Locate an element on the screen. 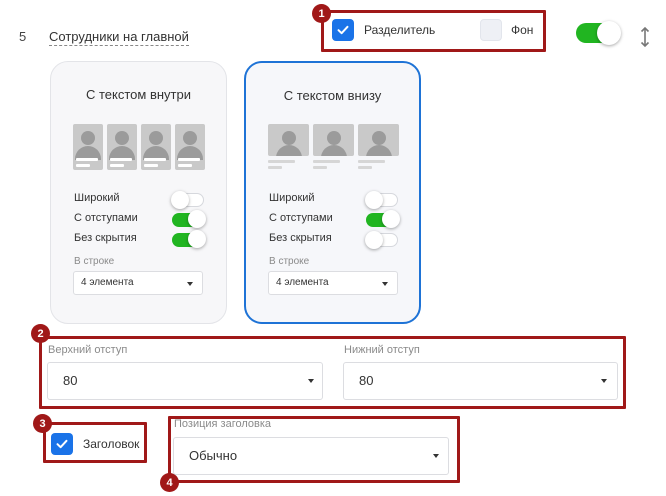 The width and height of the screenshot is (666, 496). card-title: С текстом внутри is located at coordinates (138, 94).